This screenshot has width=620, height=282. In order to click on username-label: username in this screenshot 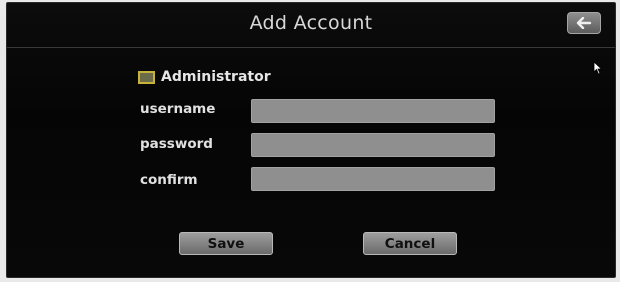, I will do `click(178, 109)`.